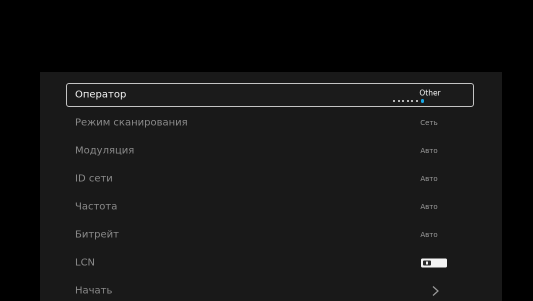  Describe the element at coordinates (430, 93) in the screenshot. I see `operator-value: Other` at that location.